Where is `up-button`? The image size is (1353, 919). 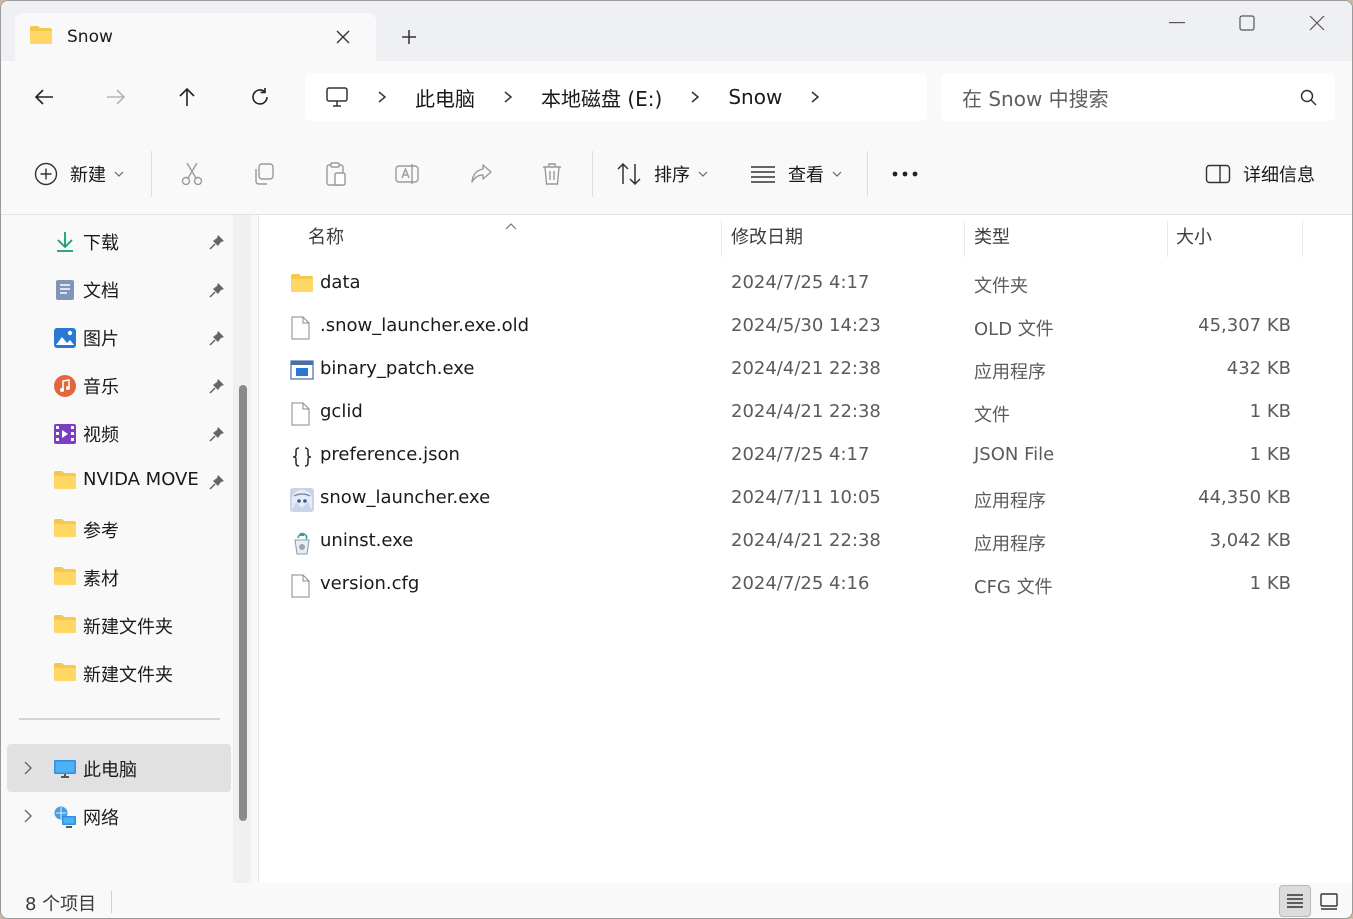
up-button is located at coordinates (187, 97).